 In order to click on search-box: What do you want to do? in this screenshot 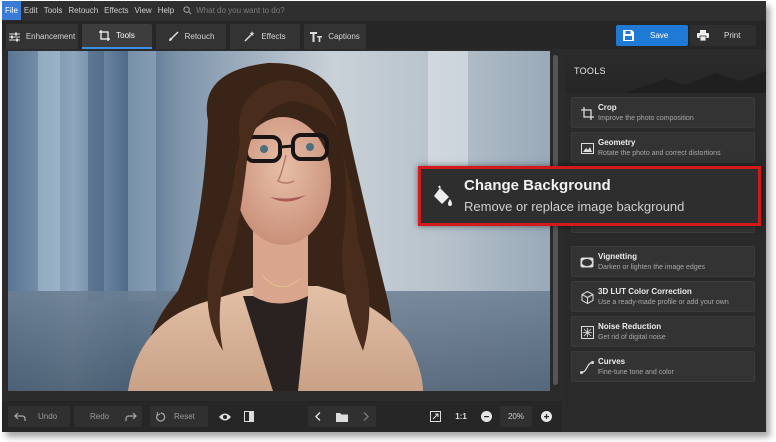, I will do `click(234, 10)`.